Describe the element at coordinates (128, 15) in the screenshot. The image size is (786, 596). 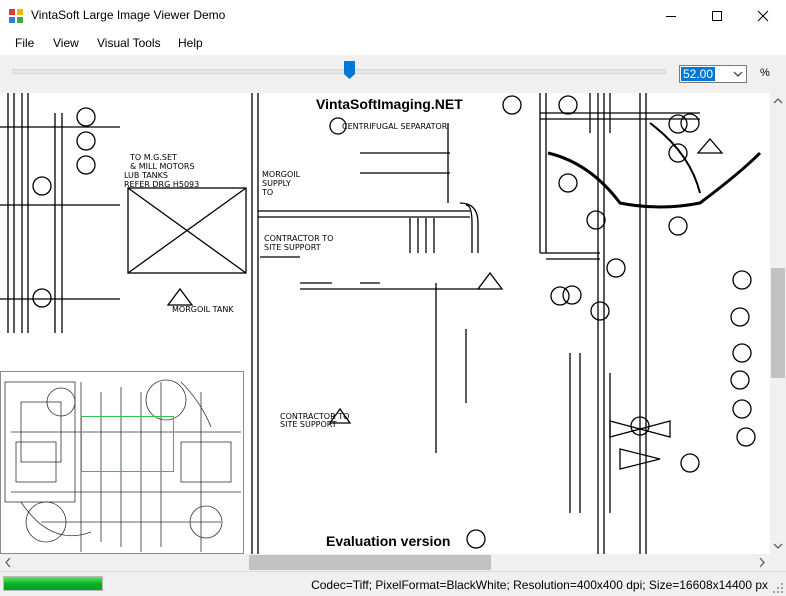
I see `window-title: VintaSoft Large Image Viewer Demo` at that location.